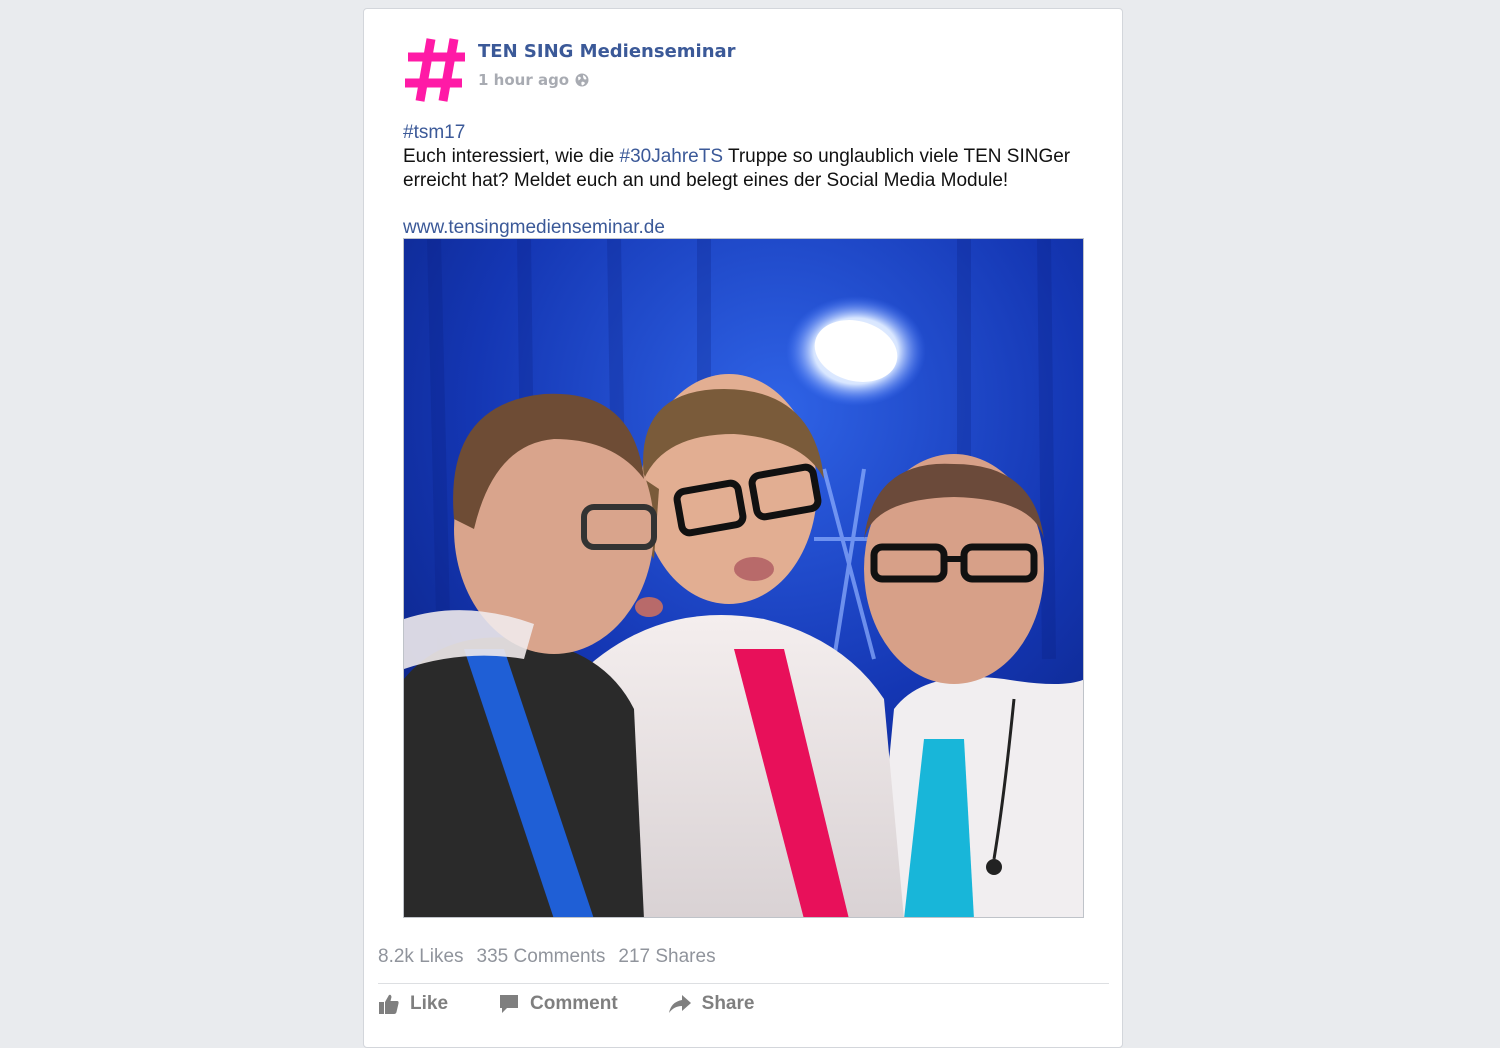 This screenshot has width=1500, height=1048. Describe the element at coordinates (672, 156) in the screenshot. I see `hashtag-30jahrets-link: #30JahreTS` at that location.